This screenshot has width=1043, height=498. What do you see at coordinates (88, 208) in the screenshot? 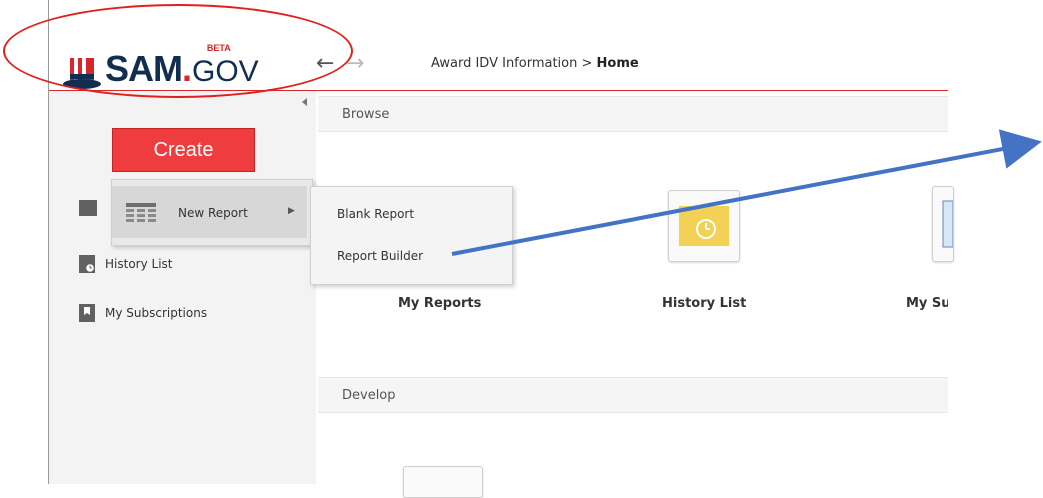
I see `folder-icon` at bounding box center [88, 208].